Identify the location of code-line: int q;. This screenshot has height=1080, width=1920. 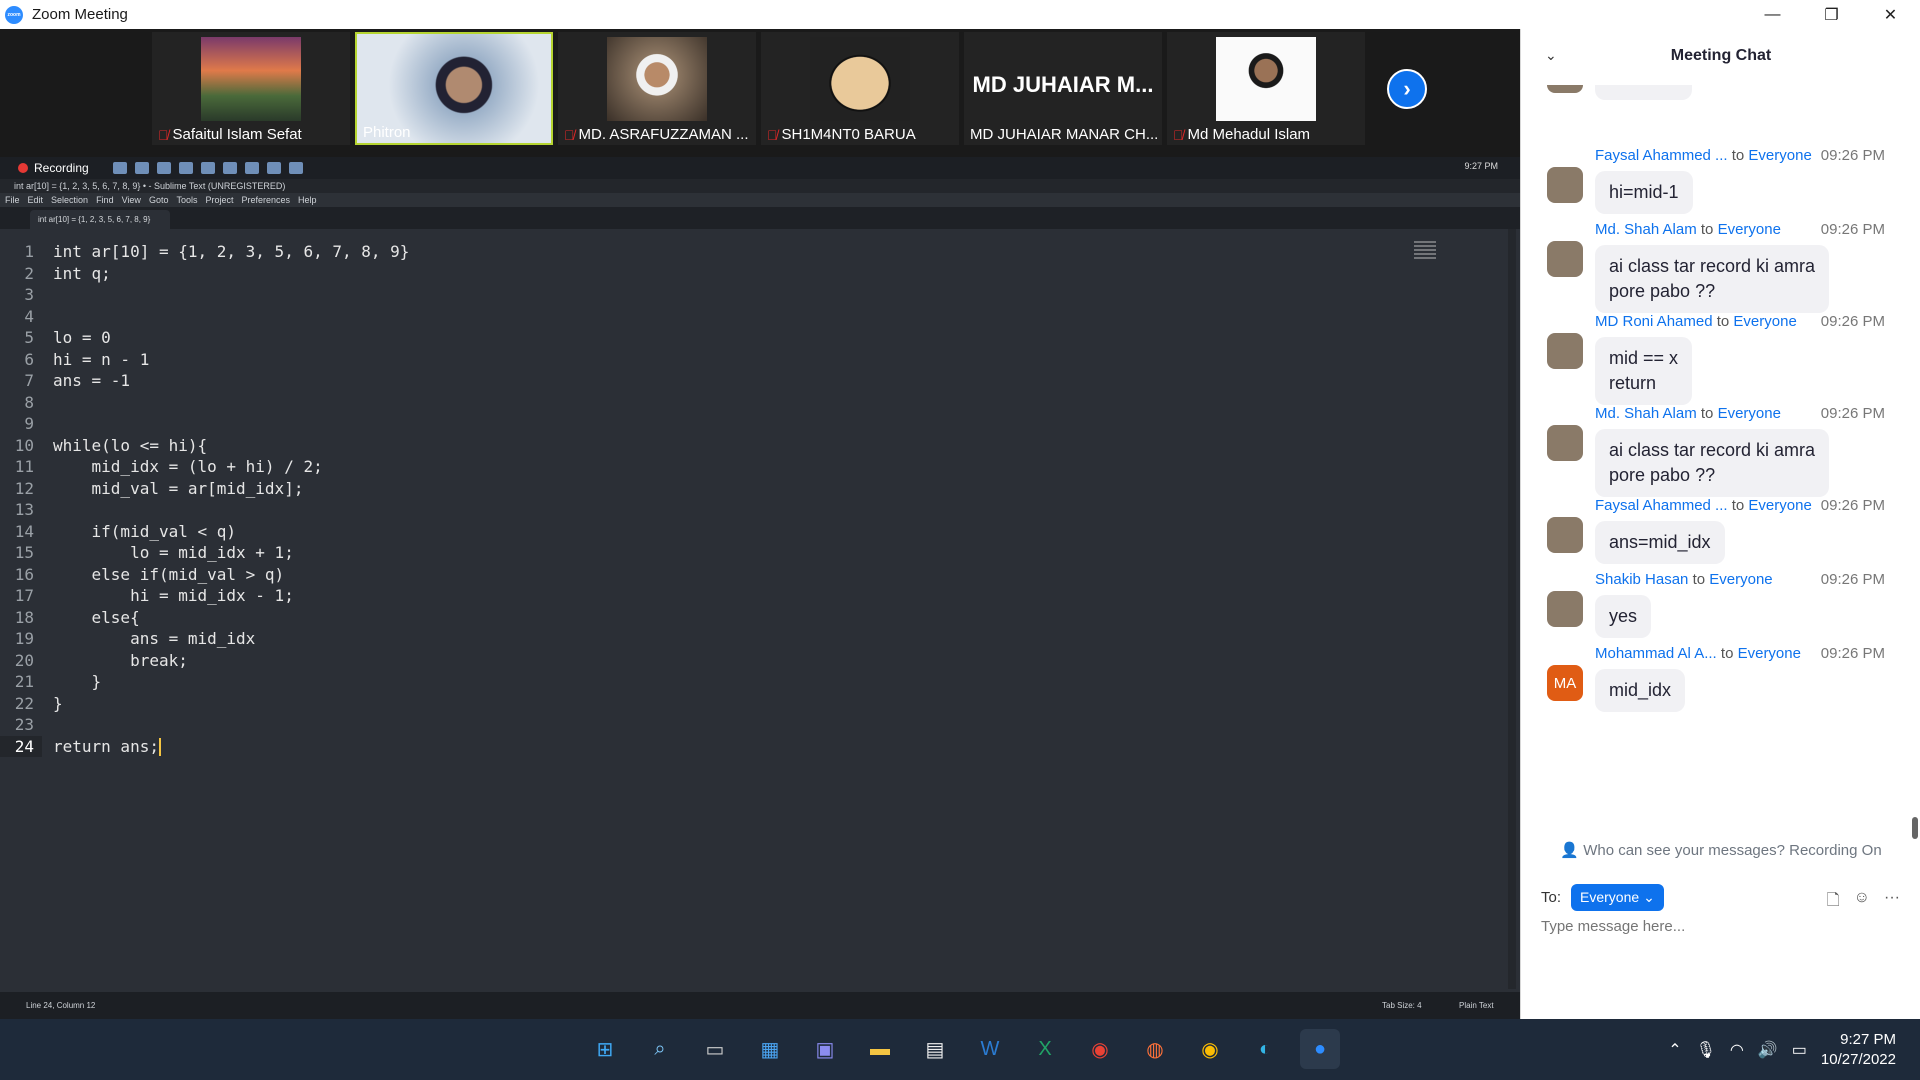
(231, 274).